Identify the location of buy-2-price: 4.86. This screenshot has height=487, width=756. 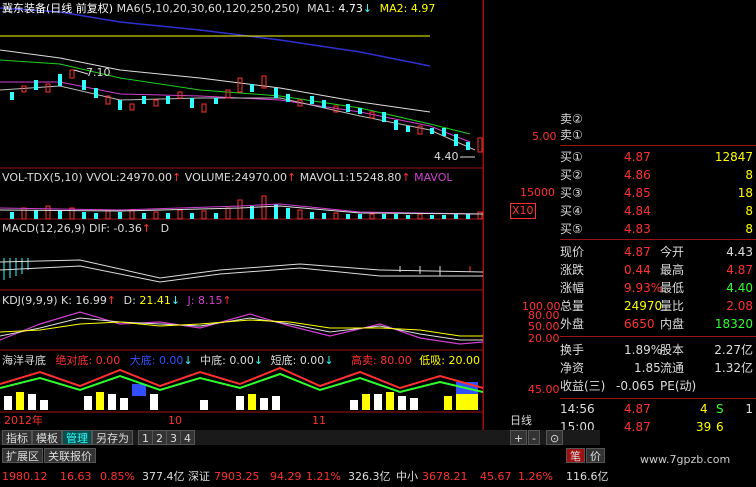
(637, 175).